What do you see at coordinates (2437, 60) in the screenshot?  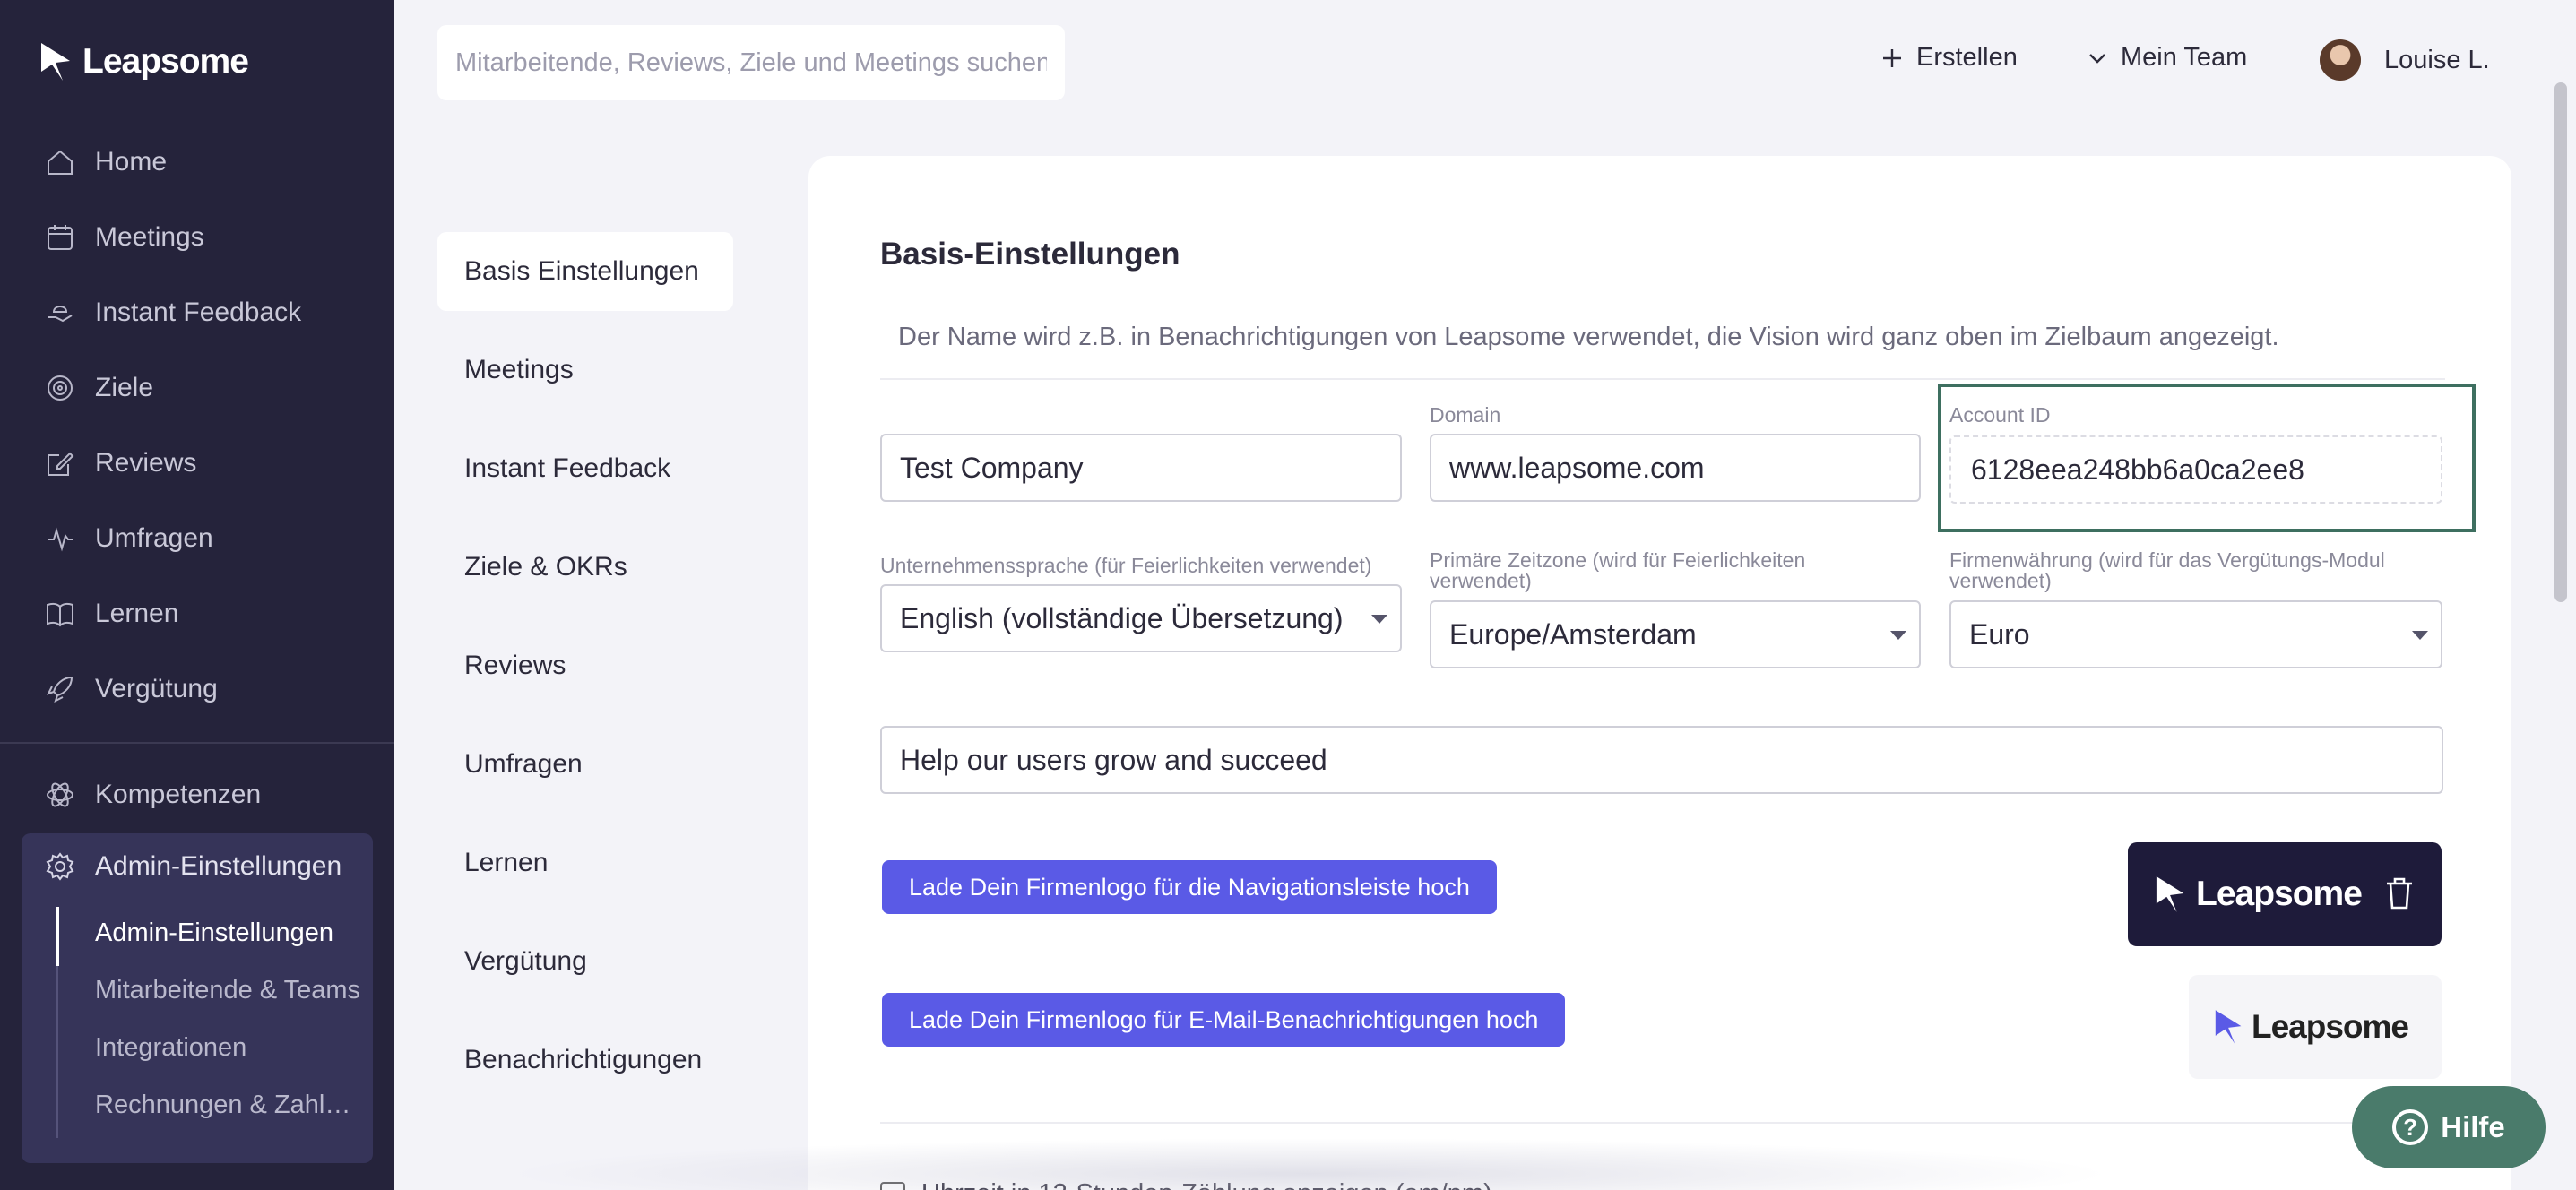 I see `user-name: Louise L.` at bounding box center [2437, 60].